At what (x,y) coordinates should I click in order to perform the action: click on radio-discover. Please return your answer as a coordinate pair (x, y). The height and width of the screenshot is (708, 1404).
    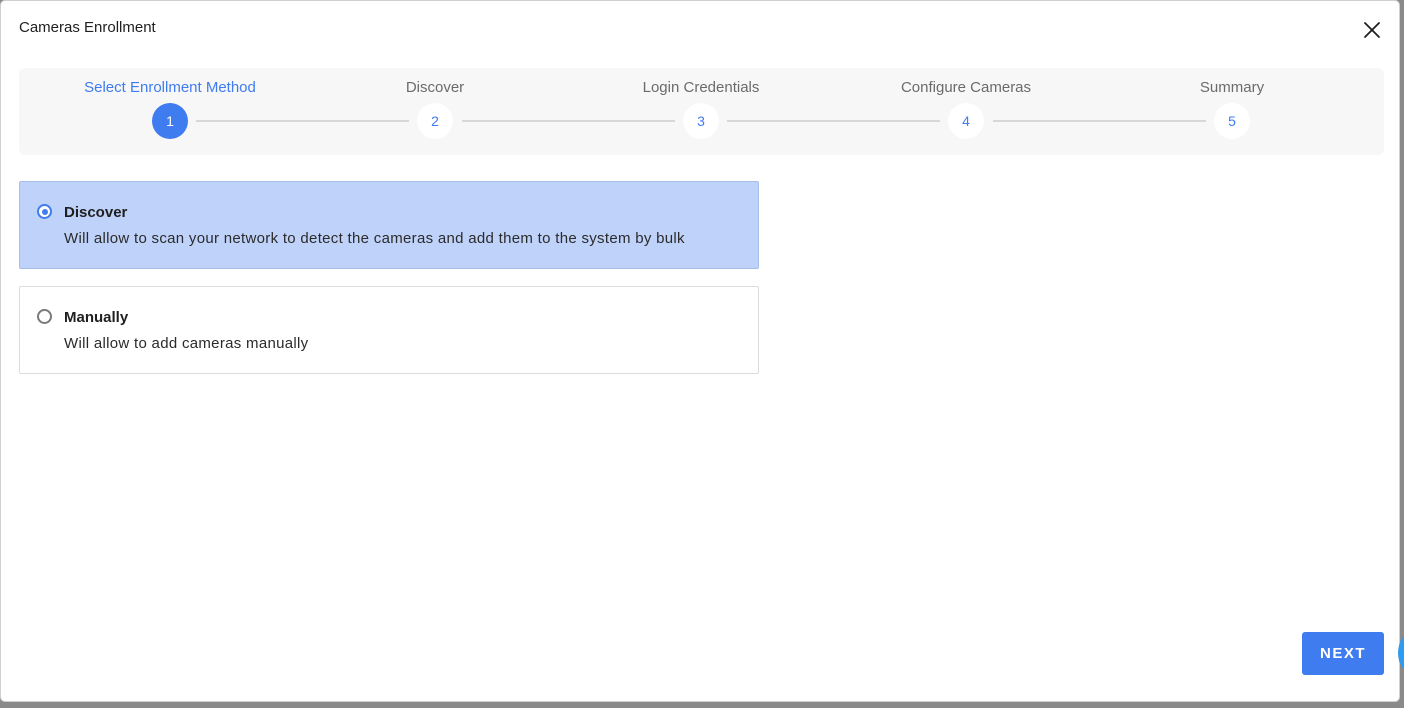
    Looking at the image, I should click on (44, 211).